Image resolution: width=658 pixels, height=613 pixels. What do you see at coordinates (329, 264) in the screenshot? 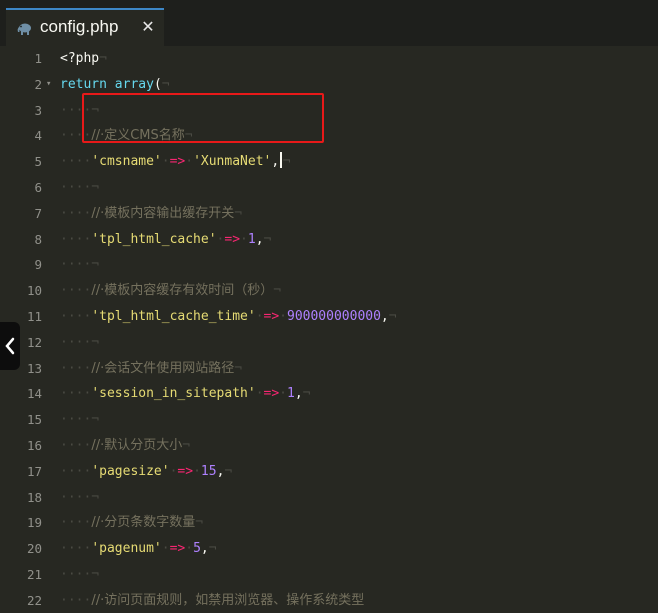
I see `code-line: 9 ····¬` at bounding box center [329, 264].